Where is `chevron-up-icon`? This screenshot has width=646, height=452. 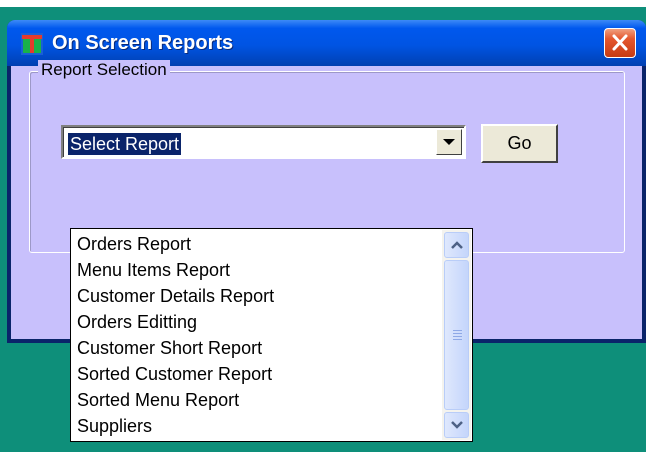 chevron-up-icon is located at coordinates (456, 245).